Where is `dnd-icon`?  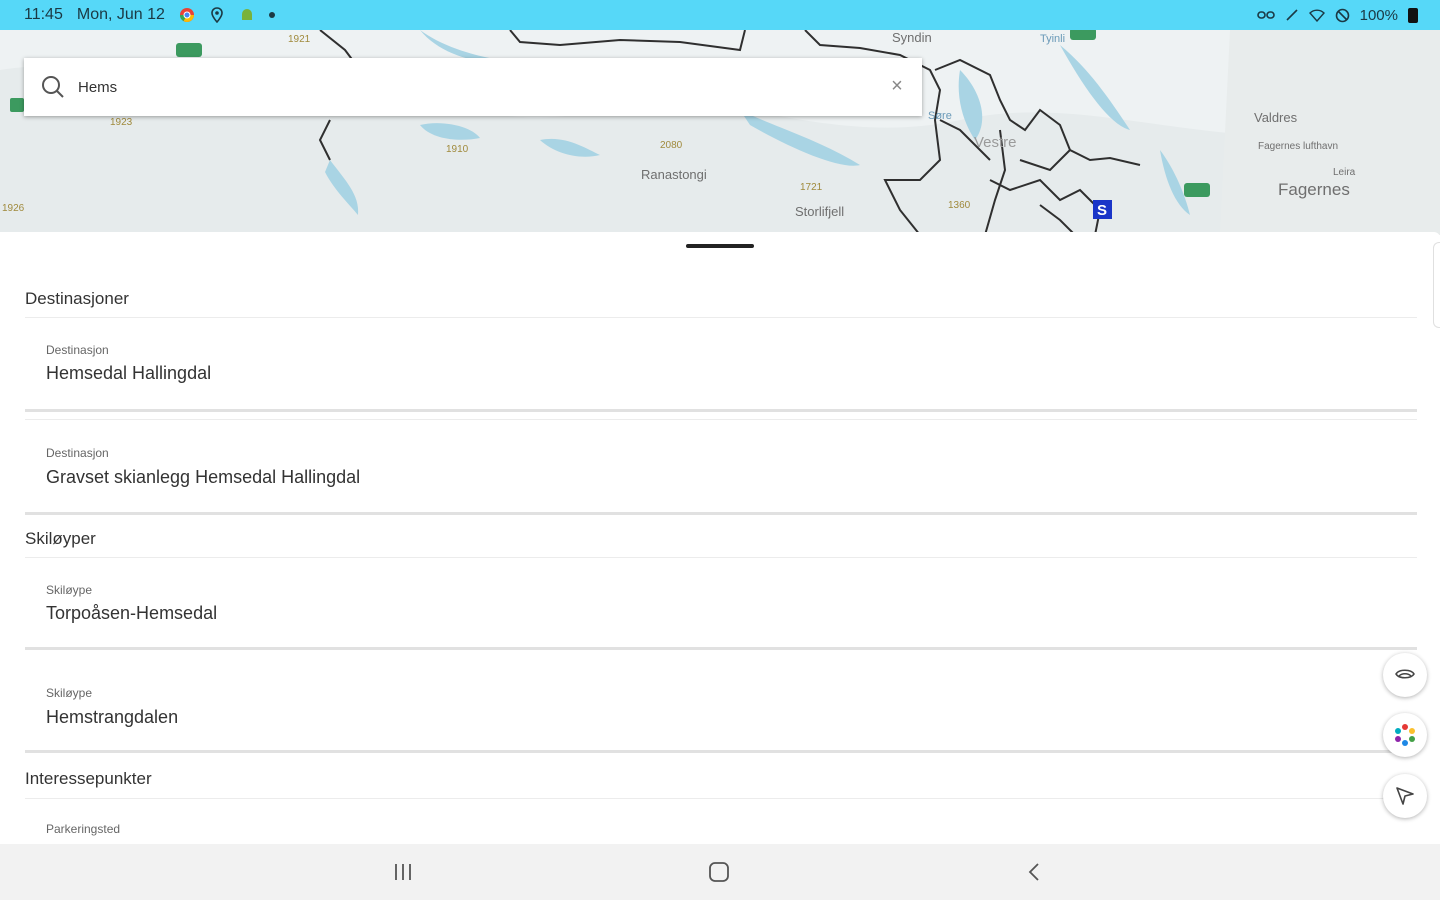
dnd-icon is located at coordinates (1342, 15).